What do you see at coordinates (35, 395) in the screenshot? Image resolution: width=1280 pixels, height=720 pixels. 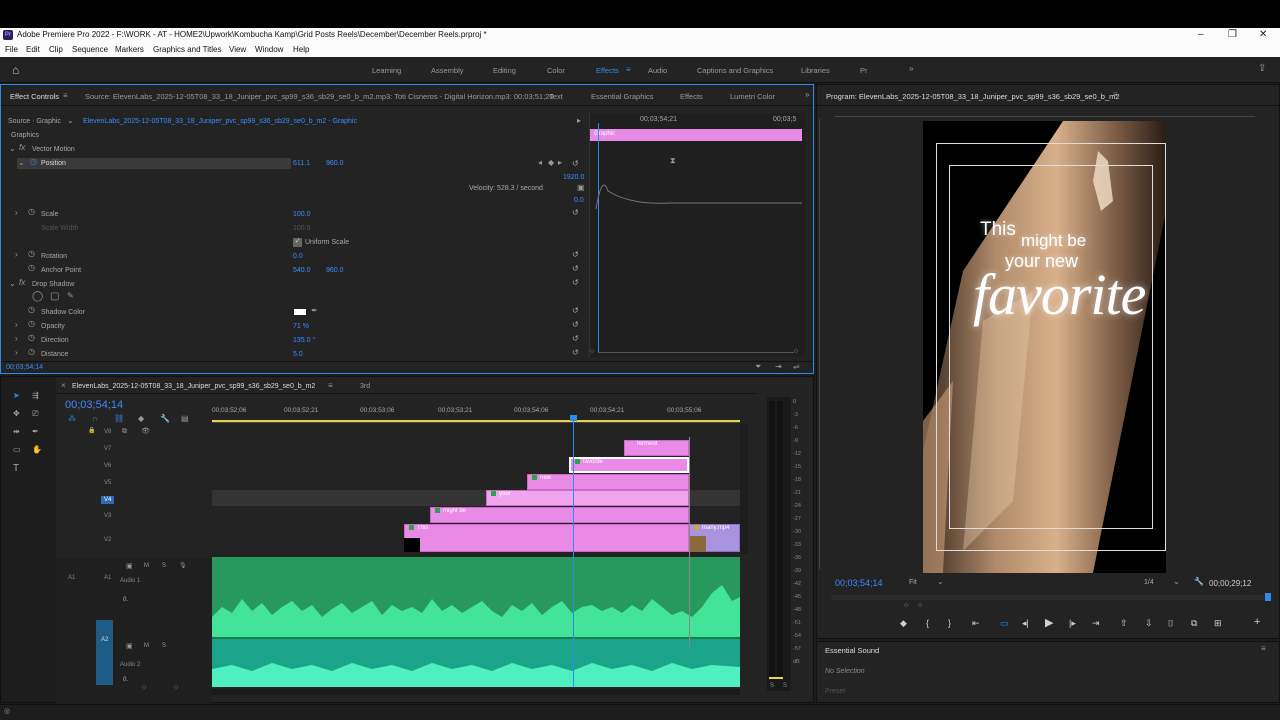 I see `track-select-tool-icon: ⇶` at bounding box center [35, 395].